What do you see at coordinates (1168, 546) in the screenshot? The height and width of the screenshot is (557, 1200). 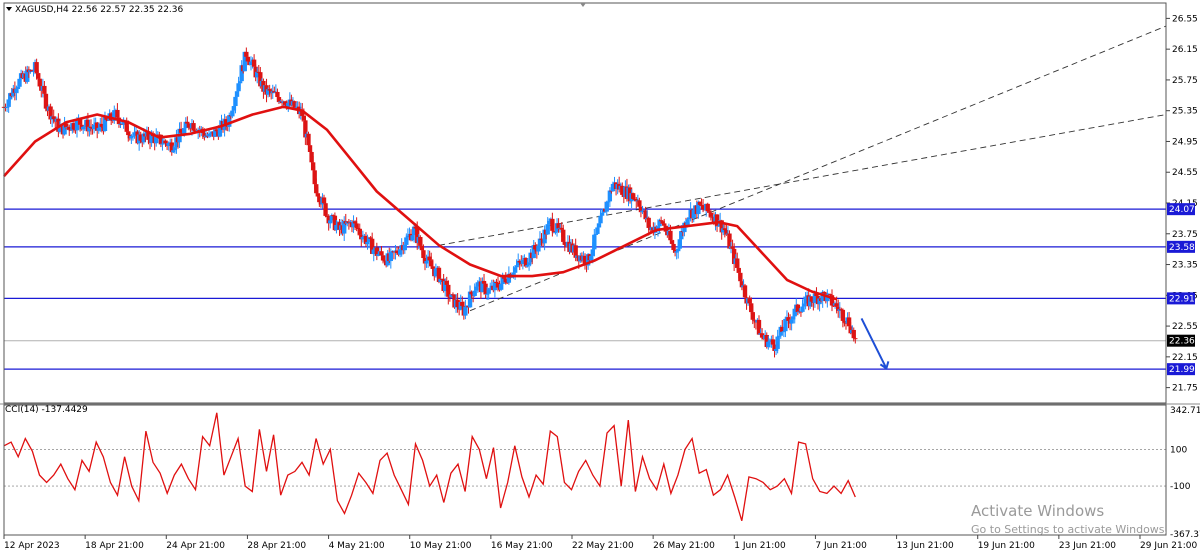 I see `x-tick-label: 29 Jun 21:00` at bounding box center [1168, 546].